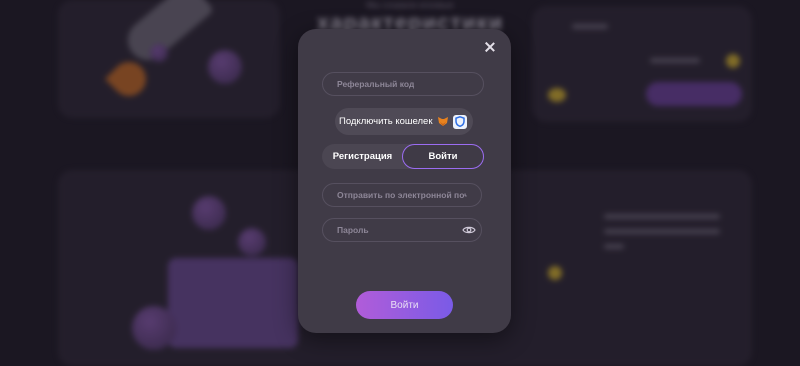  I want to click on tab-login: Войти, so click(443, 156).